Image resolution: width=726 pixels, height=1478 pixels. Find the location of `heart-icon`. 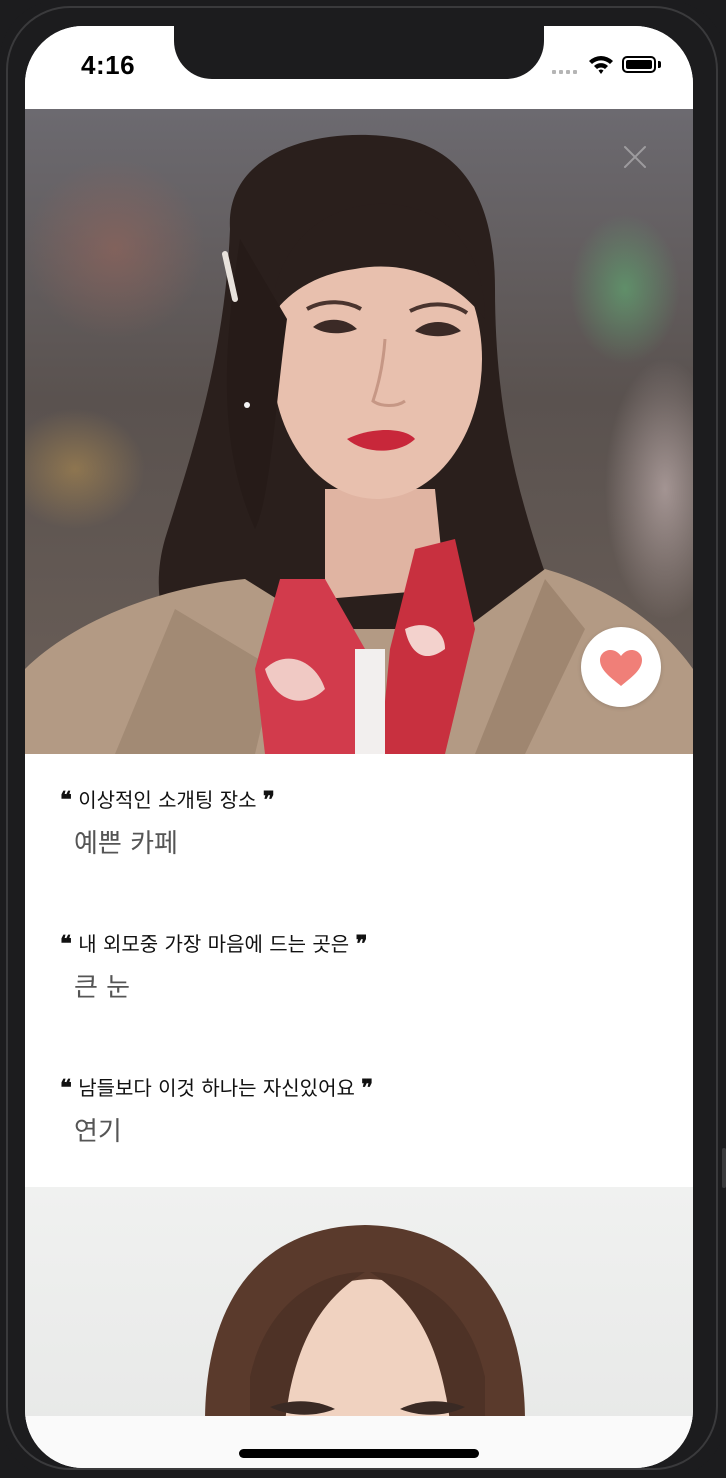

heart-icon is located at coordinates (621, 668).